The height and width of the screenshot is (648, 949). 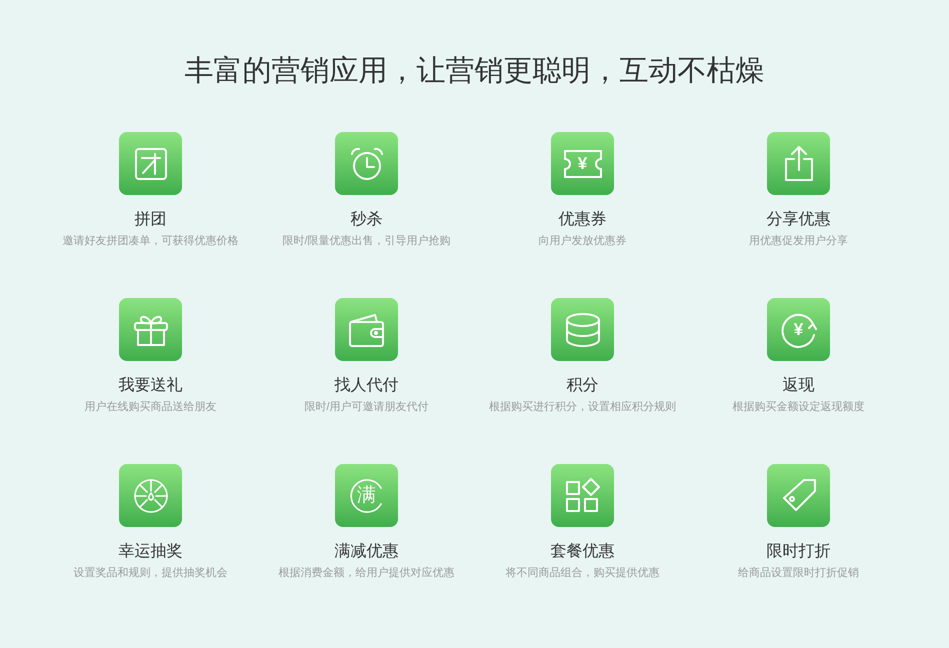 I want to click on feature-title: 积分, so click(x=582, y=386).